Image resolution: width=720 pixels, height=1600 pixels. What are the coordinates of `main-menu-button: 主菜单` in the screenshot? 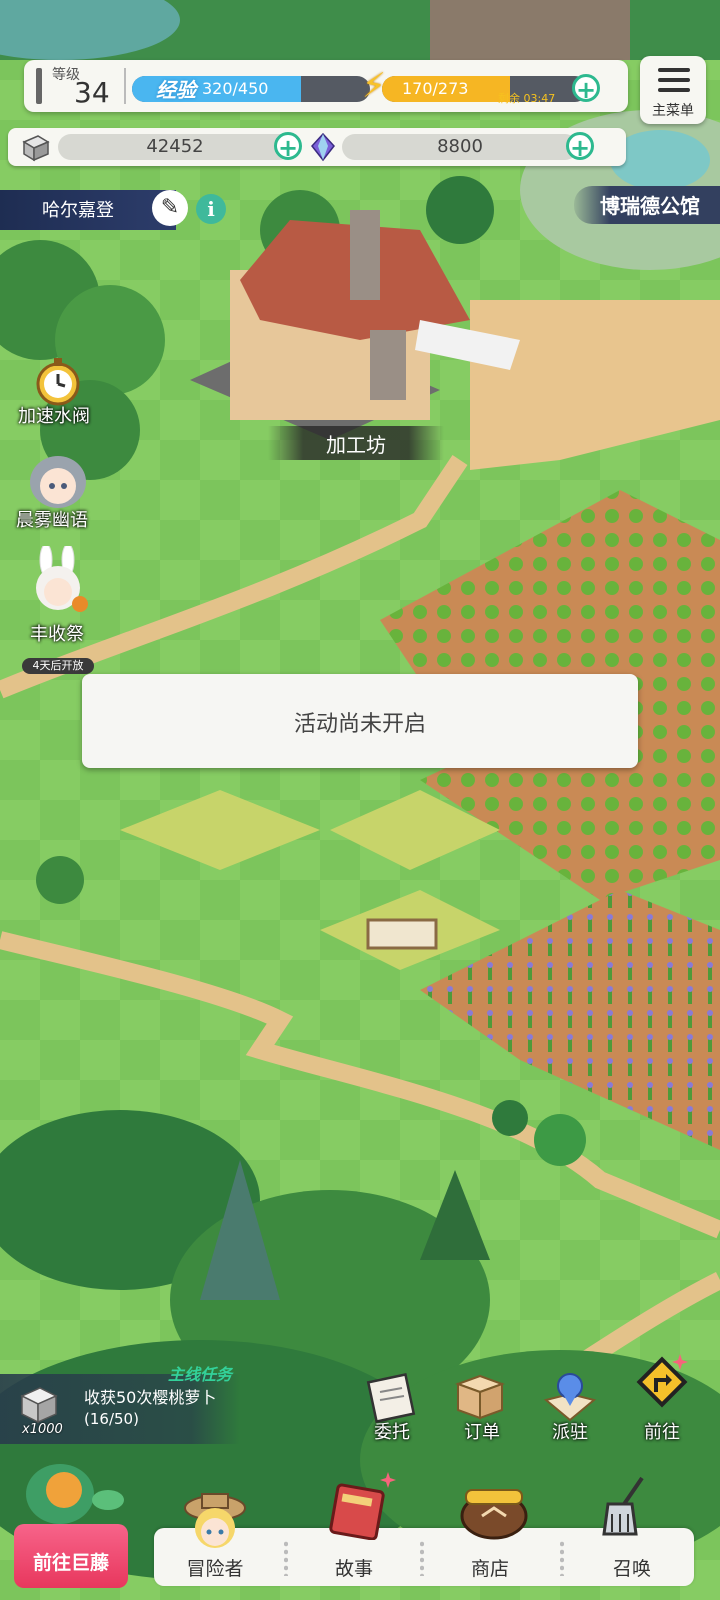 It's located at (673, 90).